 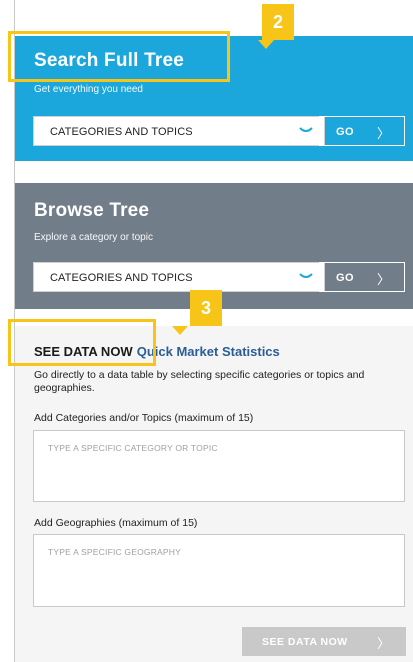 What do you see at coordinates (208, 351) in the screenshot?
I see `quick-market-statistics-heading: Quick Market Statistics` at bounding box center [208, 351].